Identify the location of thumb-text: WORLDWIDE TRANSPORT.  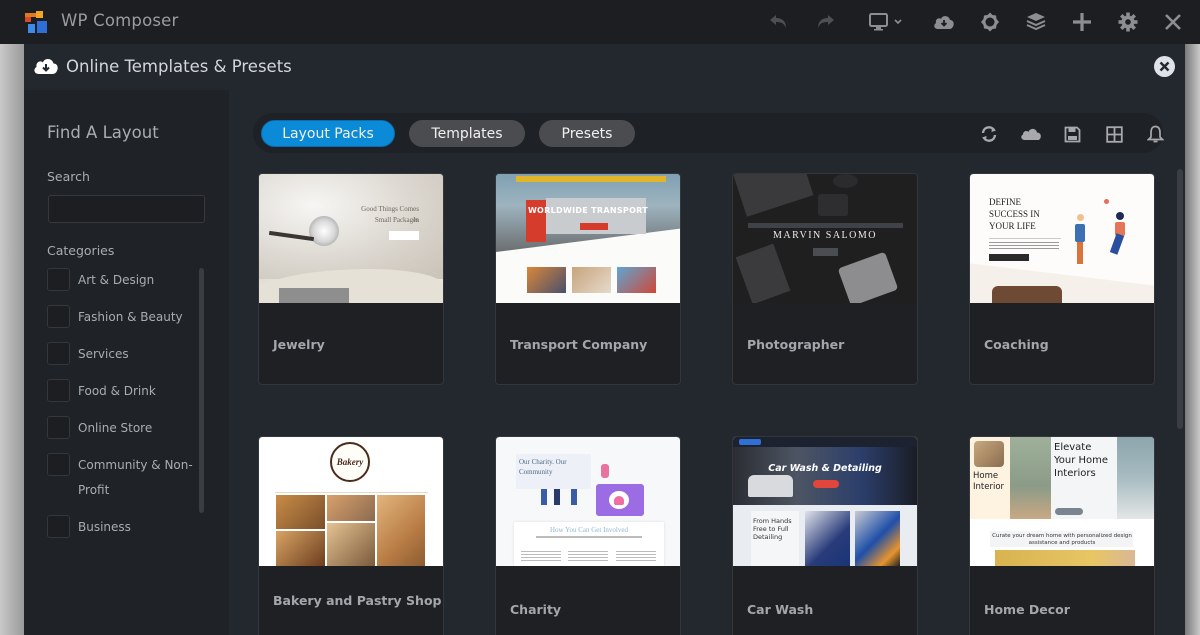
(588, 210).